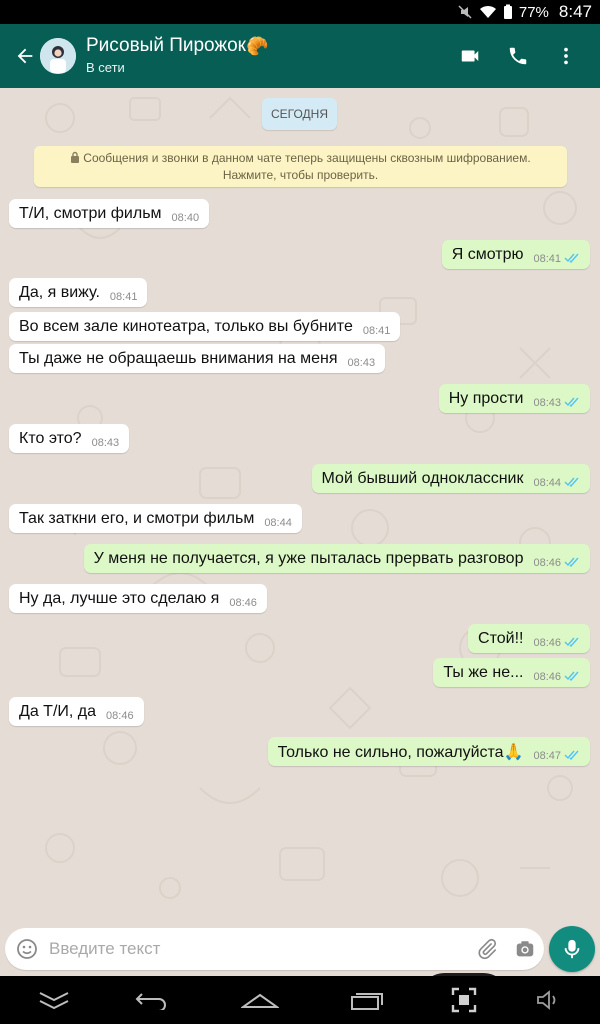 This screenshot has height=1024, width=600. I want to click on encryption-text-line2: Нажмите, чтобы проверить., so click(300, 175).